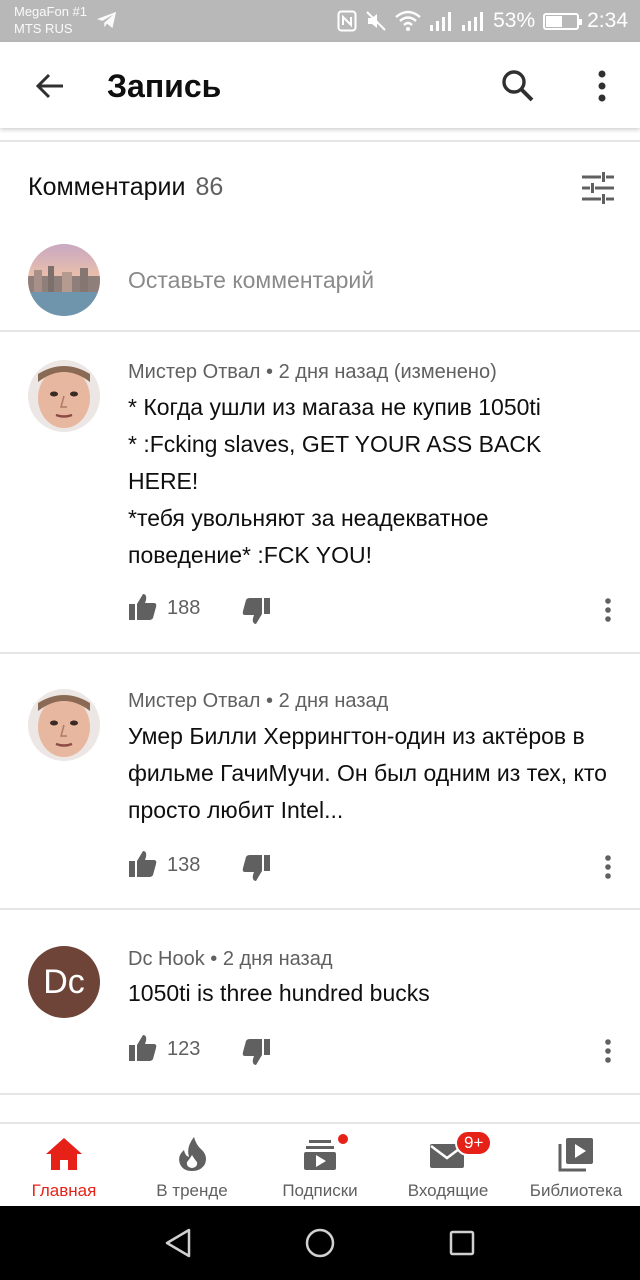 The image size is (640, 1280). I want to click on comments-header: Комментарии 86, so click(125, 187).